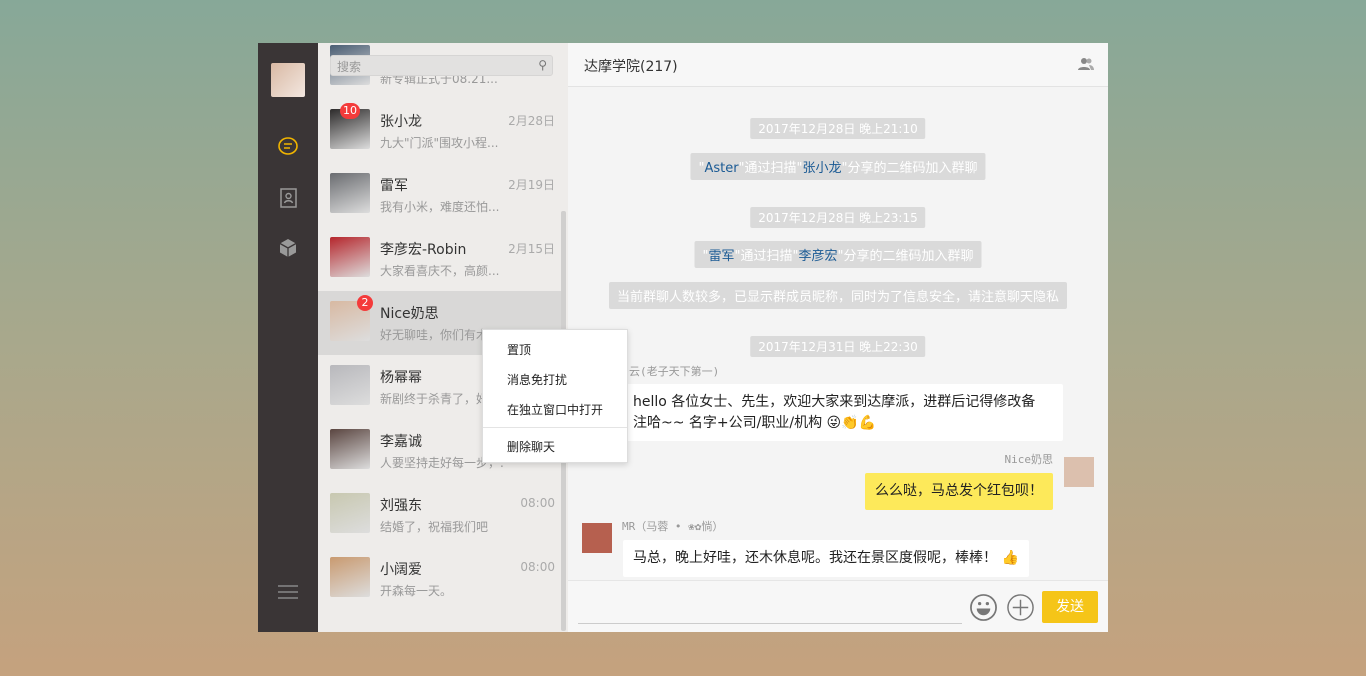 This screenshot has height=676, width=1366. I want to click on chat-name: 李嘉诚, so click(401, 442).